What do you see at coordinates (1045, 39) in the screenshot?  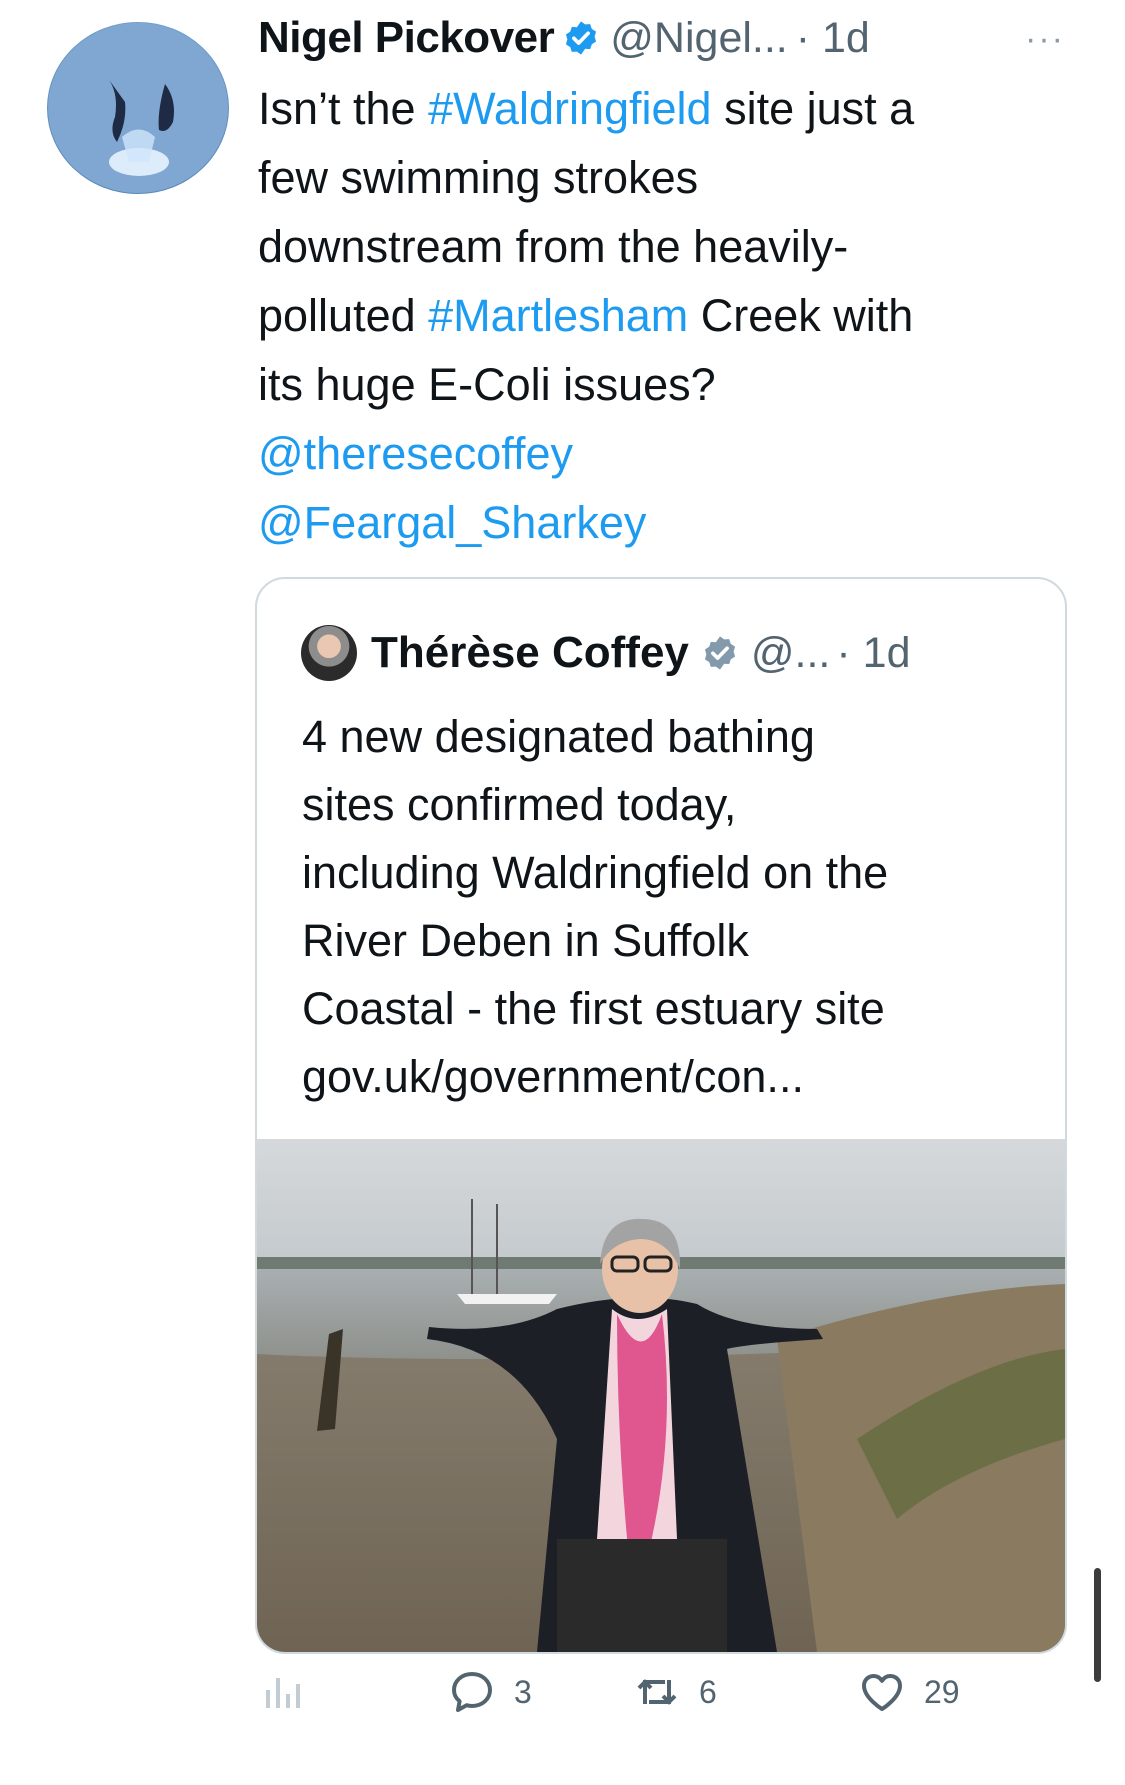 I see `more-options-icon: ···` at bounding box center [1045, 39].